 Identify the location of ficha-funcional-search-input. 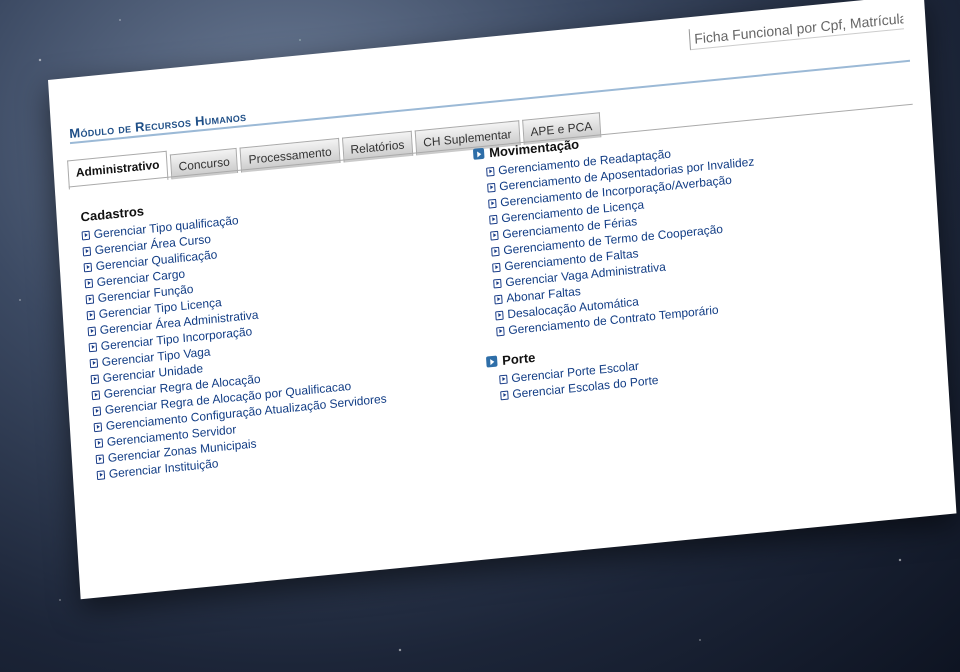
(796, 29).